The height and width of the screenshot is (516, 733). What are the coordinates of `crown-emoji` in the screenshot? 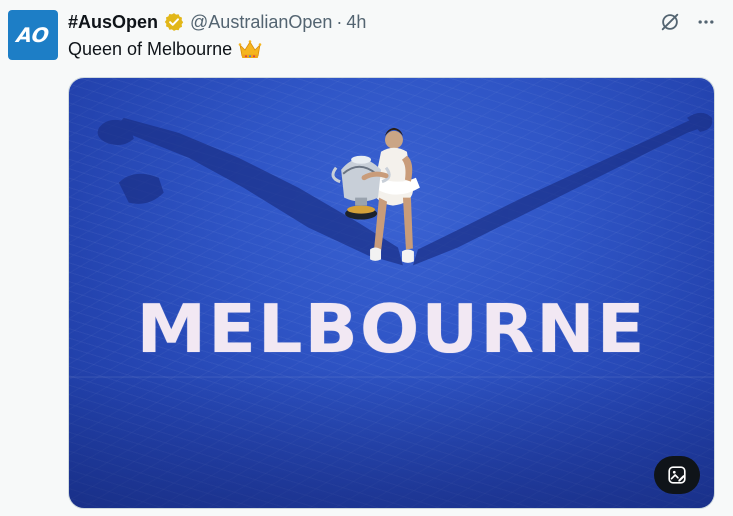 It's located at (250, 49).